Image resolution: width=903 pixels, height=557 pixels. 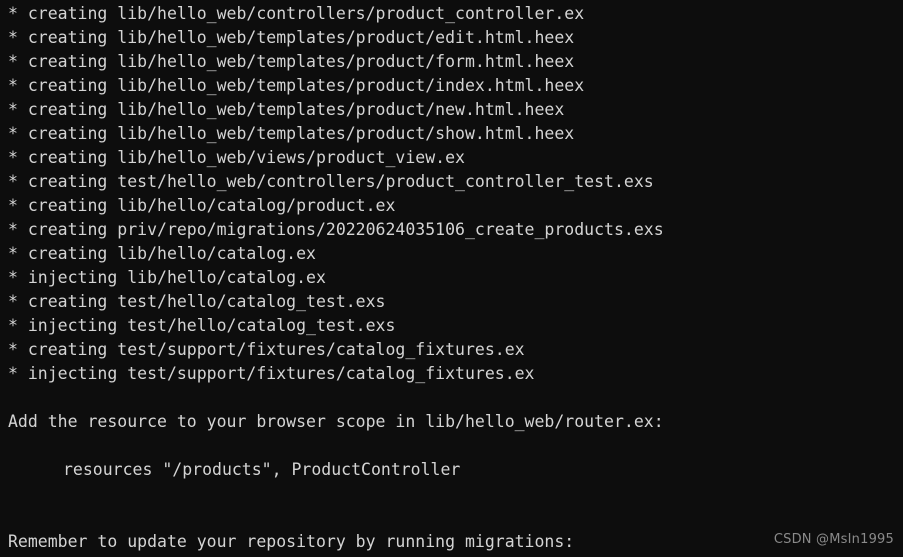 I want to click on terminal-line: * creating lib/hello/catalog.ex, so click(x=162, y=253).